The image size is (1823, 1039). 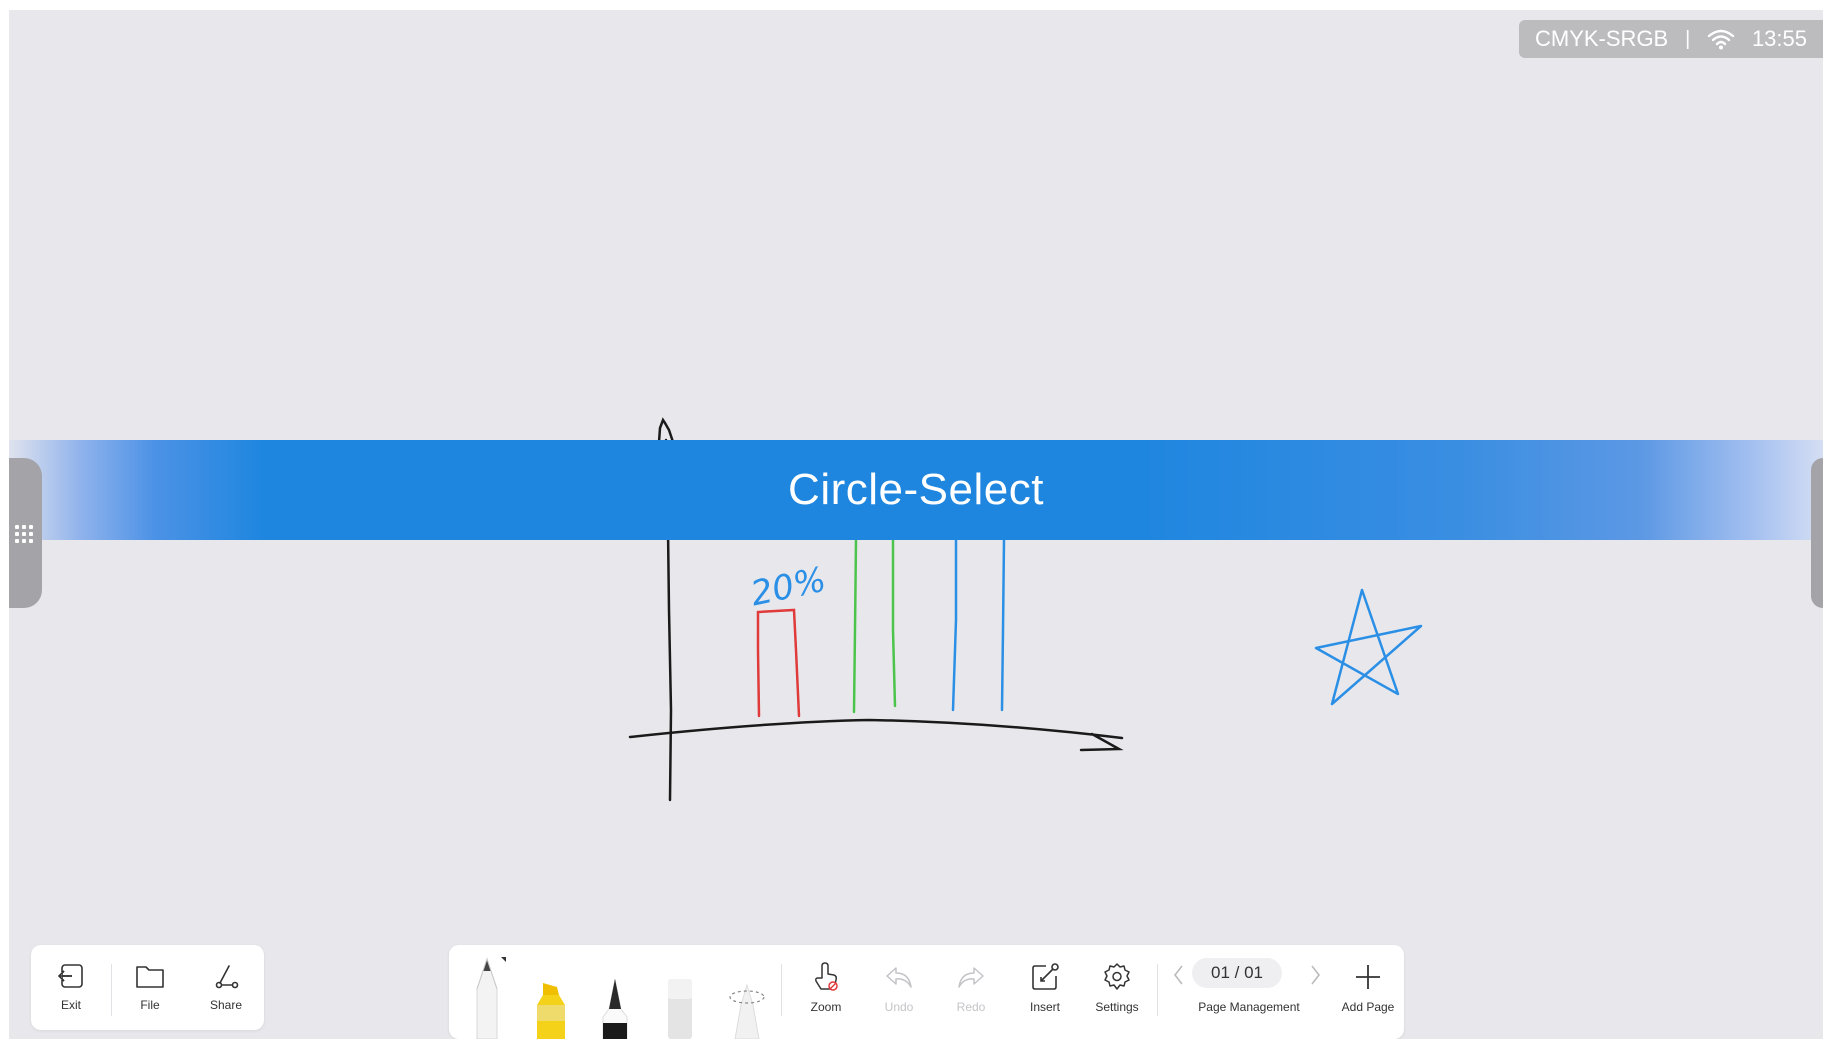 I want to click on redo-icon, so click(x=971, y=977).